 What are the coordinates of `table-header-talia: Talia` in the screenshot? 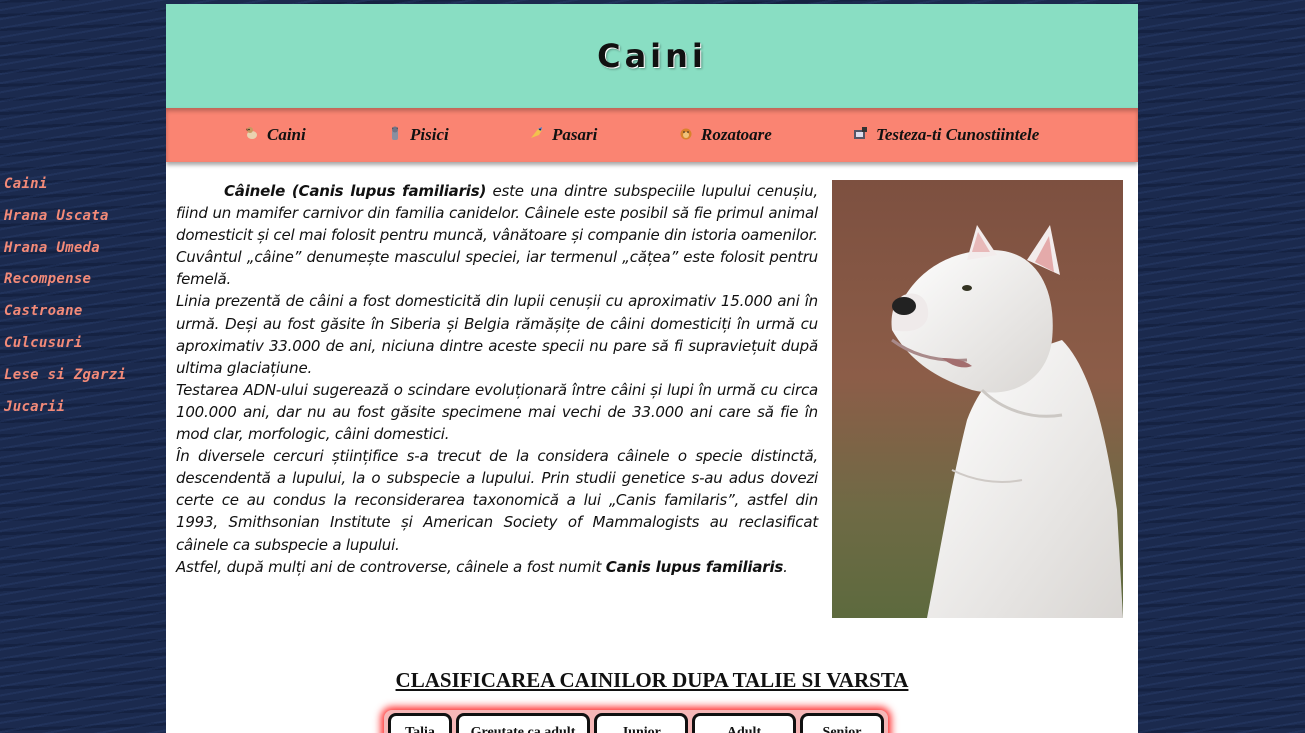 It's located at (420, 723).